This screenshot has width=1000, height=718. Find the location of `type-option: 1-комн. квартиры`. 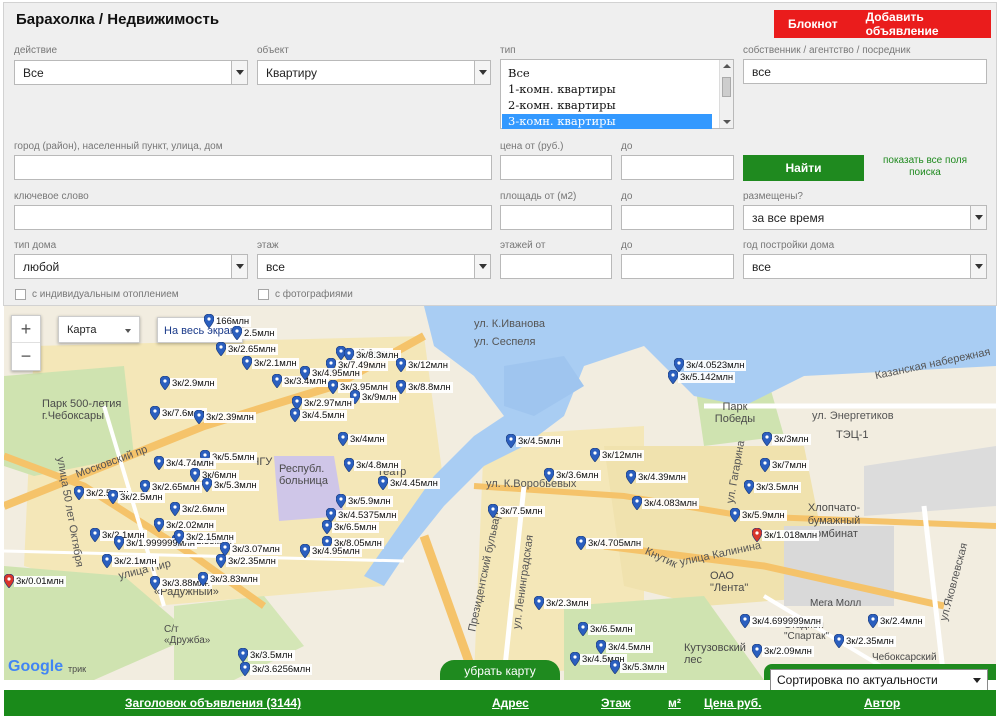

type-option: 1-комн. квартиры is located at coordinates (607, 89).